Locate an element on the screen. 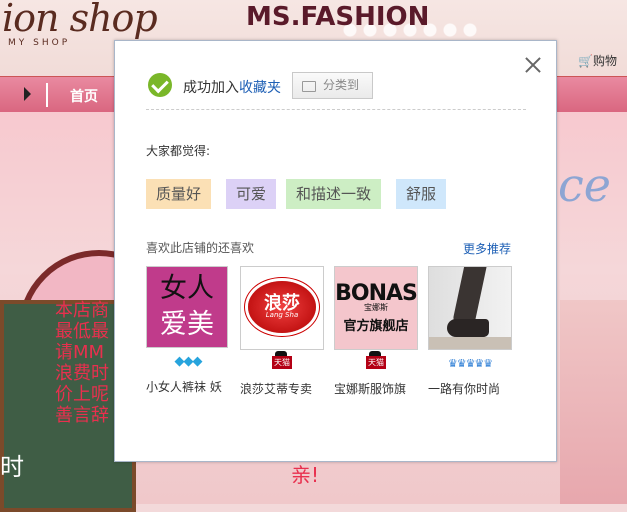 This screenshot has height=512, width=627. product-image is located at coordinates (470, 308).